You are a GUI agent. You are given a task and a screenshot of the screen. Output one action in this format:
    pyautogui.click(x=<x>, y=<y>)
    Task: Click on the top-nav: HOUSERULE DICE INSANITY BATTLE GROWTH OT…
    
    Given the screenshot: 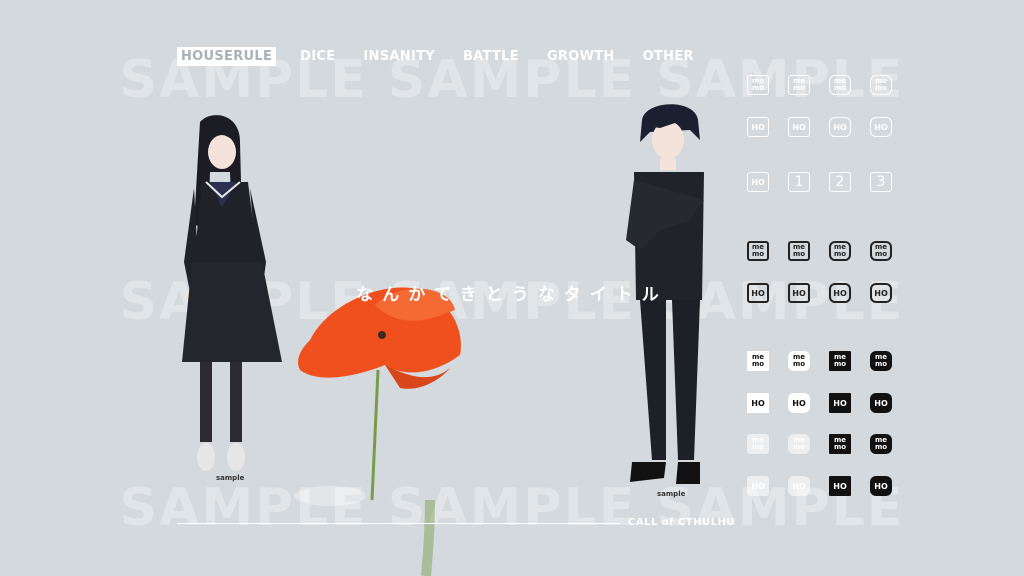 What is the action you would take?
    pyautogui.click(x=447, y=56)
    